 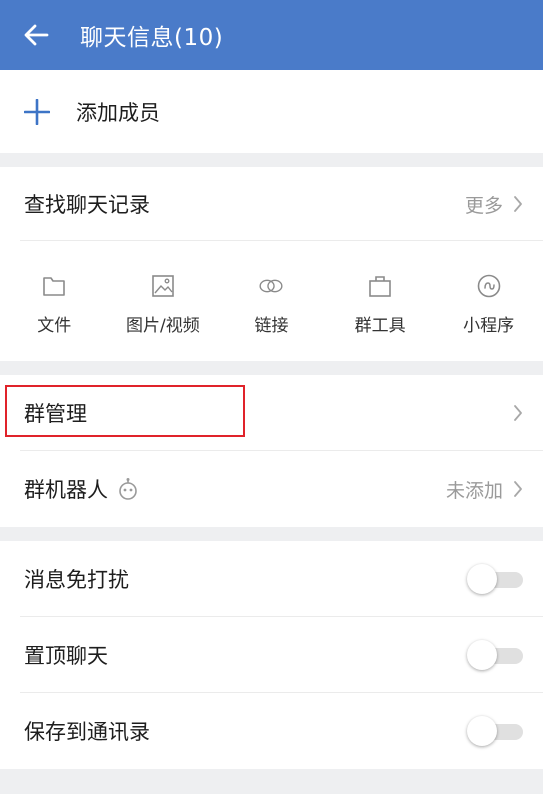 I want to click on tool-label: 小程序, so click(x=489, y=325).